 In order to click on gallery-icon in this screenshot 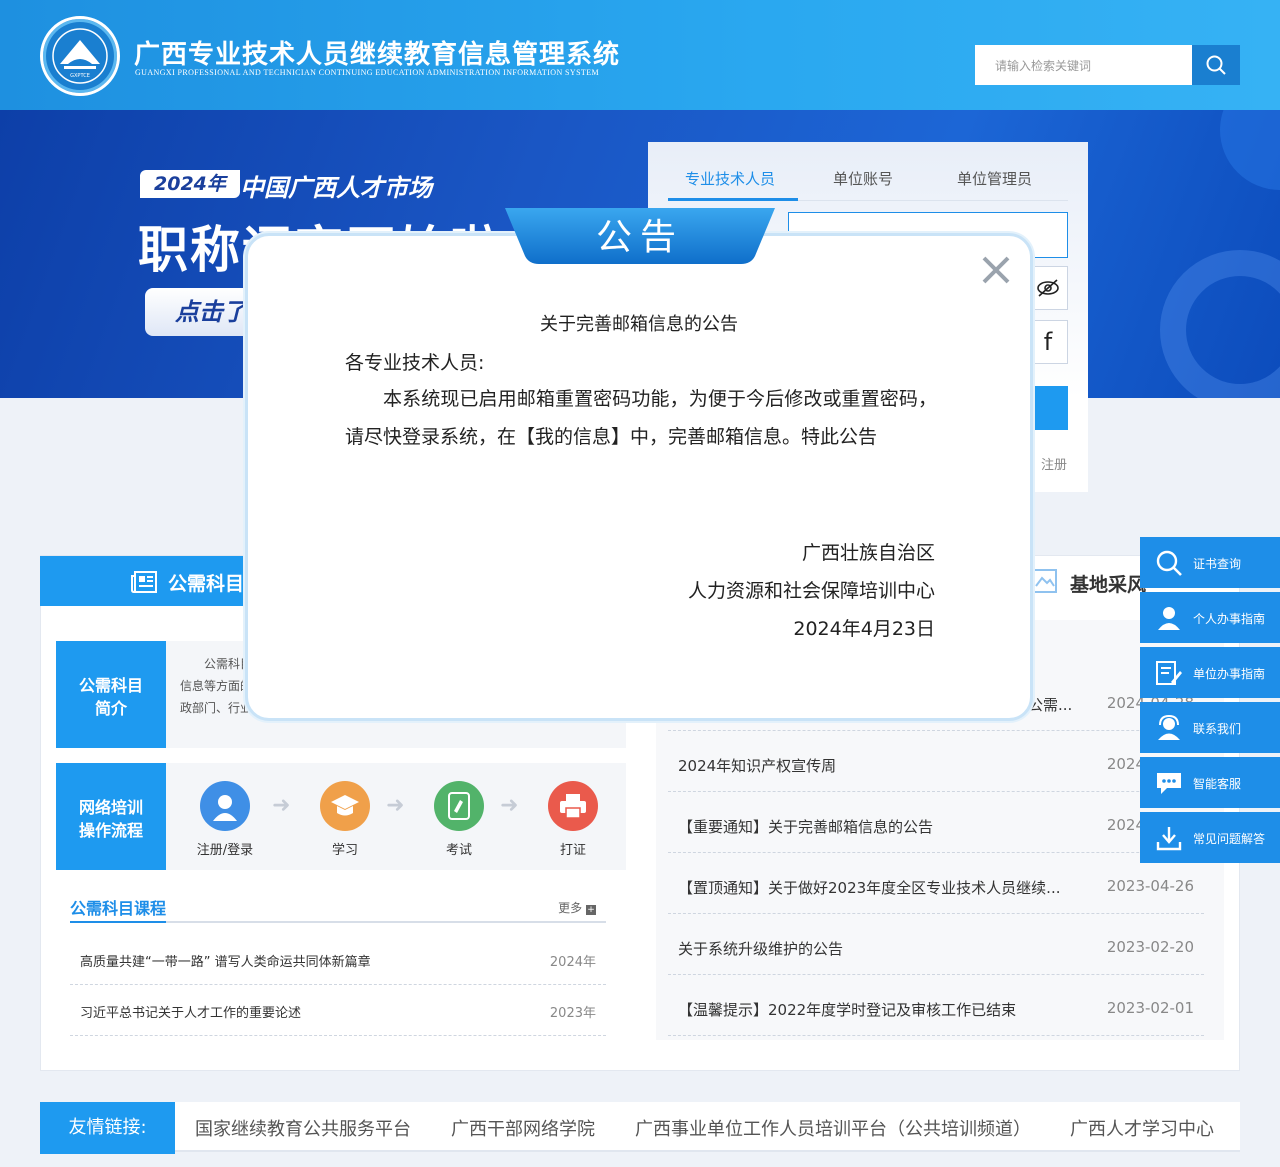, I will do `click(1044, 581)`.